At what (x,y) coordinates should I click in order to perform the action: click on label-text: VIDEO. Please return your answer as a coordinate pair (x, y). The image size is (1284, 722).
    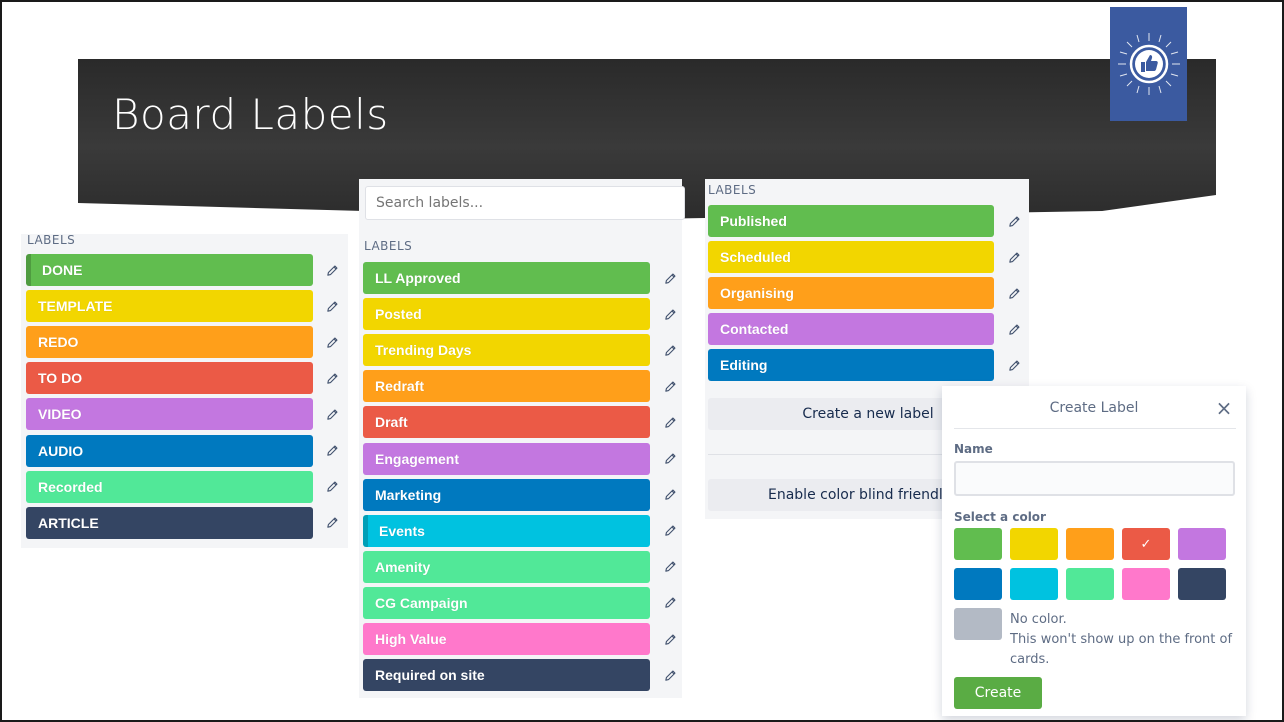
    Looking at the image, I should click on (60, 414).